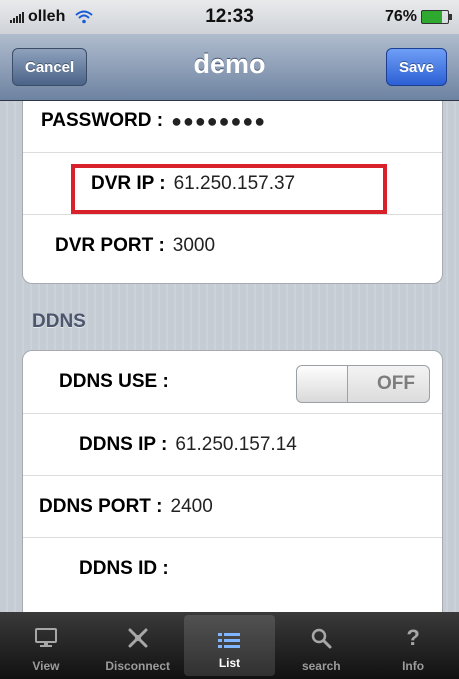 The height and width of the screenshot is (679, 459). I want to click on status-bar: olleh 12:33 76%, so click(229, 17).